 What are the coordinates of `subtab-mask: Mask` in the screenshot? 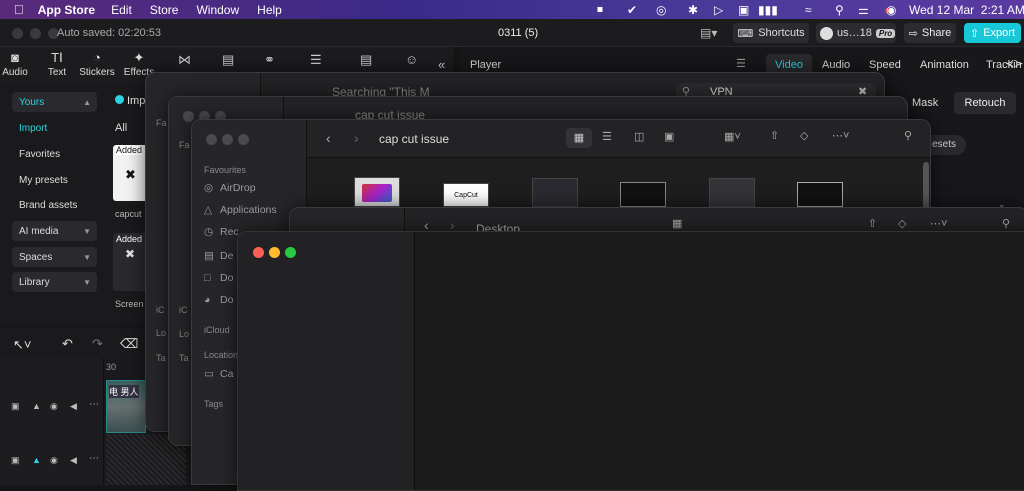 It's located at (925, 103).